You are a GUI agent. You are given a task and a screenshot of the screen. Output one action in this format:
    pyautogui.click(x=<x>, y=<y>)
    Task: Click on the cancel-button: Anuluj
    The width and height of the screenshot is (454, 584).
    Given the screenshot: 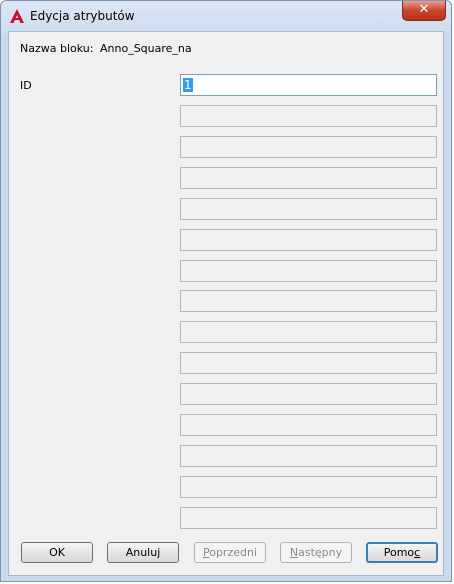 What is the action you would take?
    pyautogui.click(x=143, y=552)
    